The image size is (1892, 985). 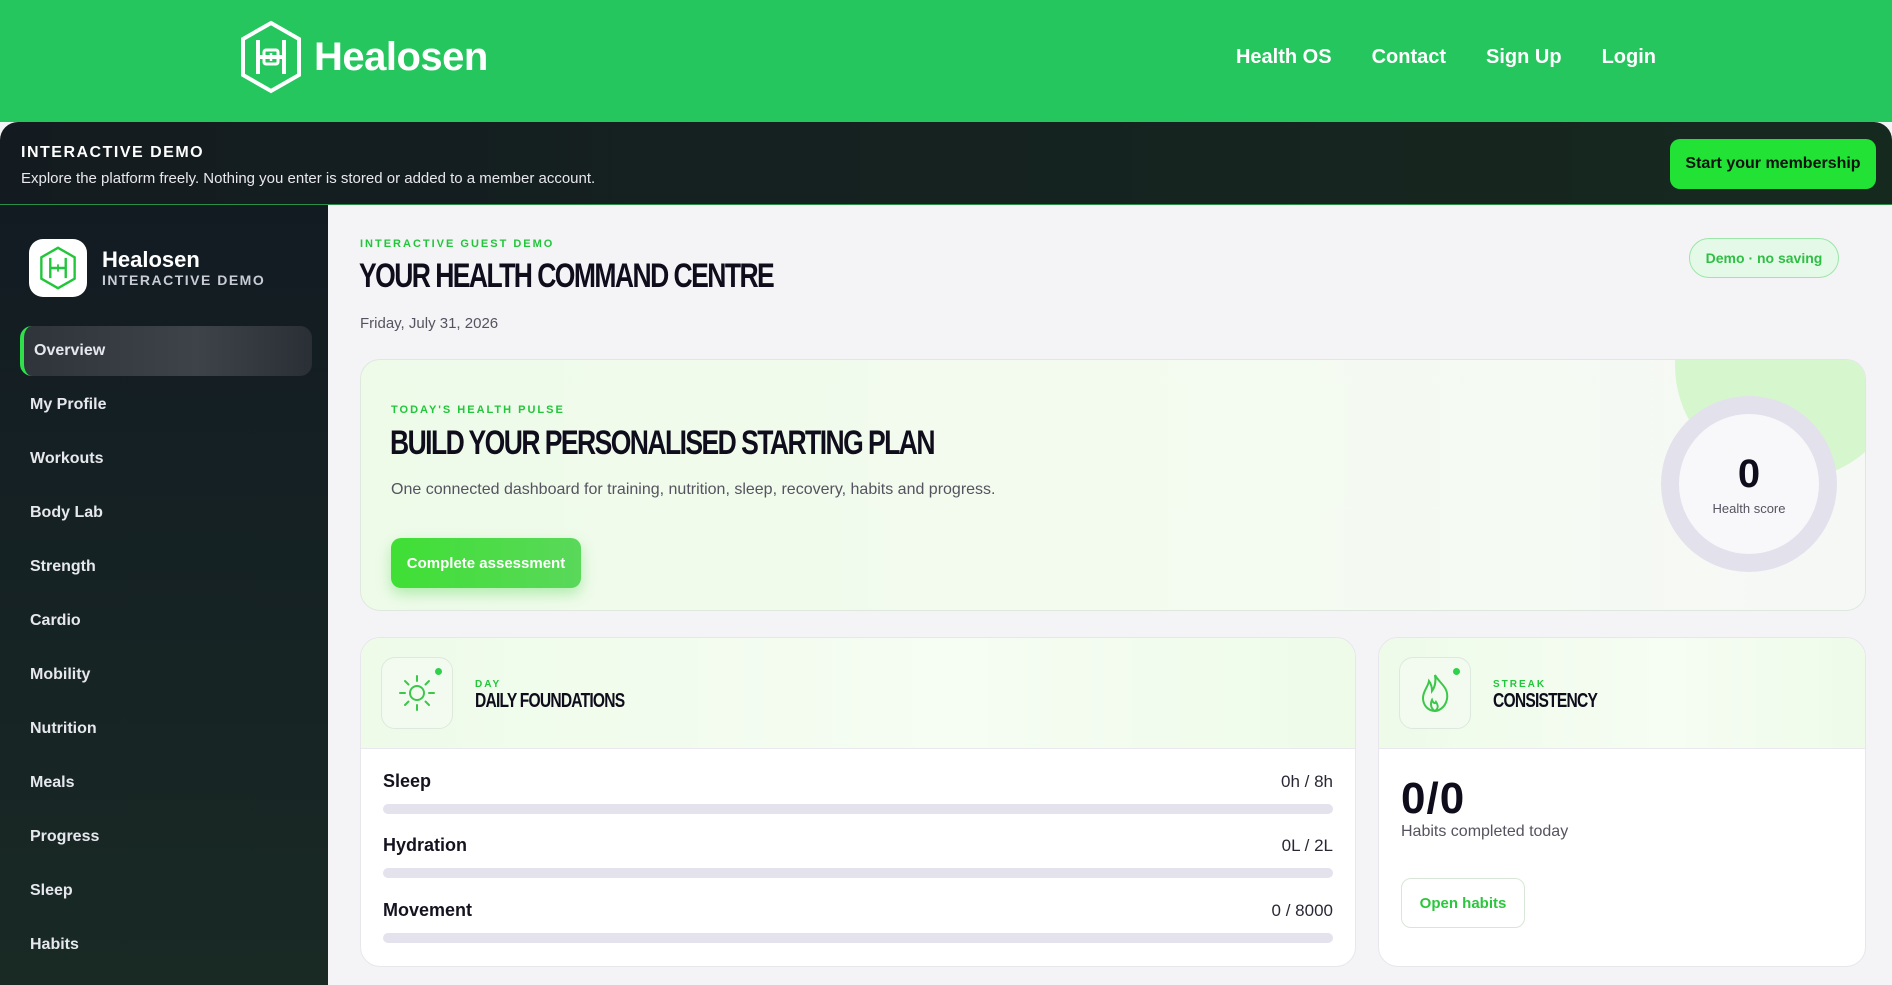 I want to click on sidebar-brand: Healosen INTERACTIVE DEMO, so click(x=147, y=268).